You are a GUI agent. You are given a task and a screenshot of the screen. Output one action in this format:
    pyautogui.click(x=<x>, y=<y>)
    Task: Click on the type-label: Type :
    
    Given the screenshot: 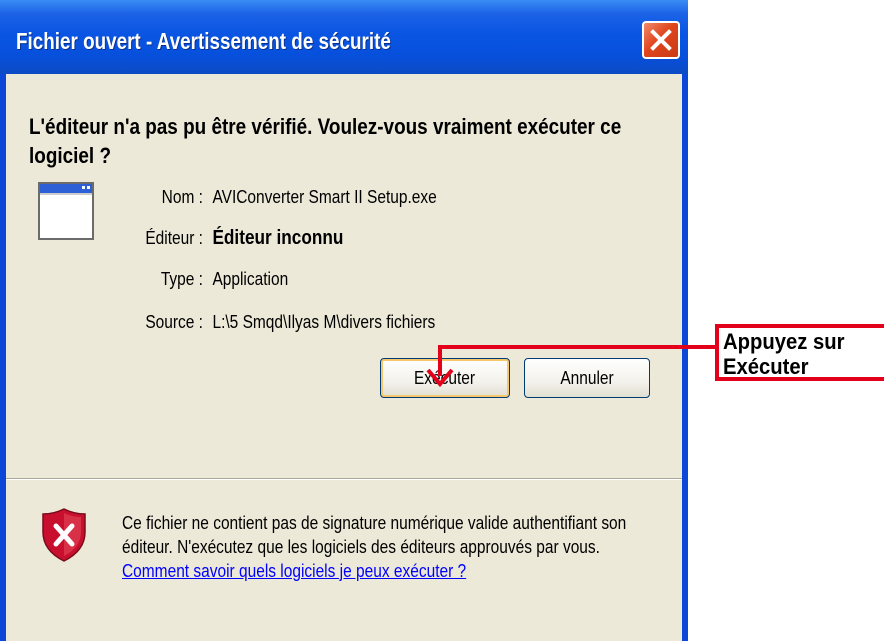 What is the action you would take?
    pyautogui.click(x=181, y=279)
    